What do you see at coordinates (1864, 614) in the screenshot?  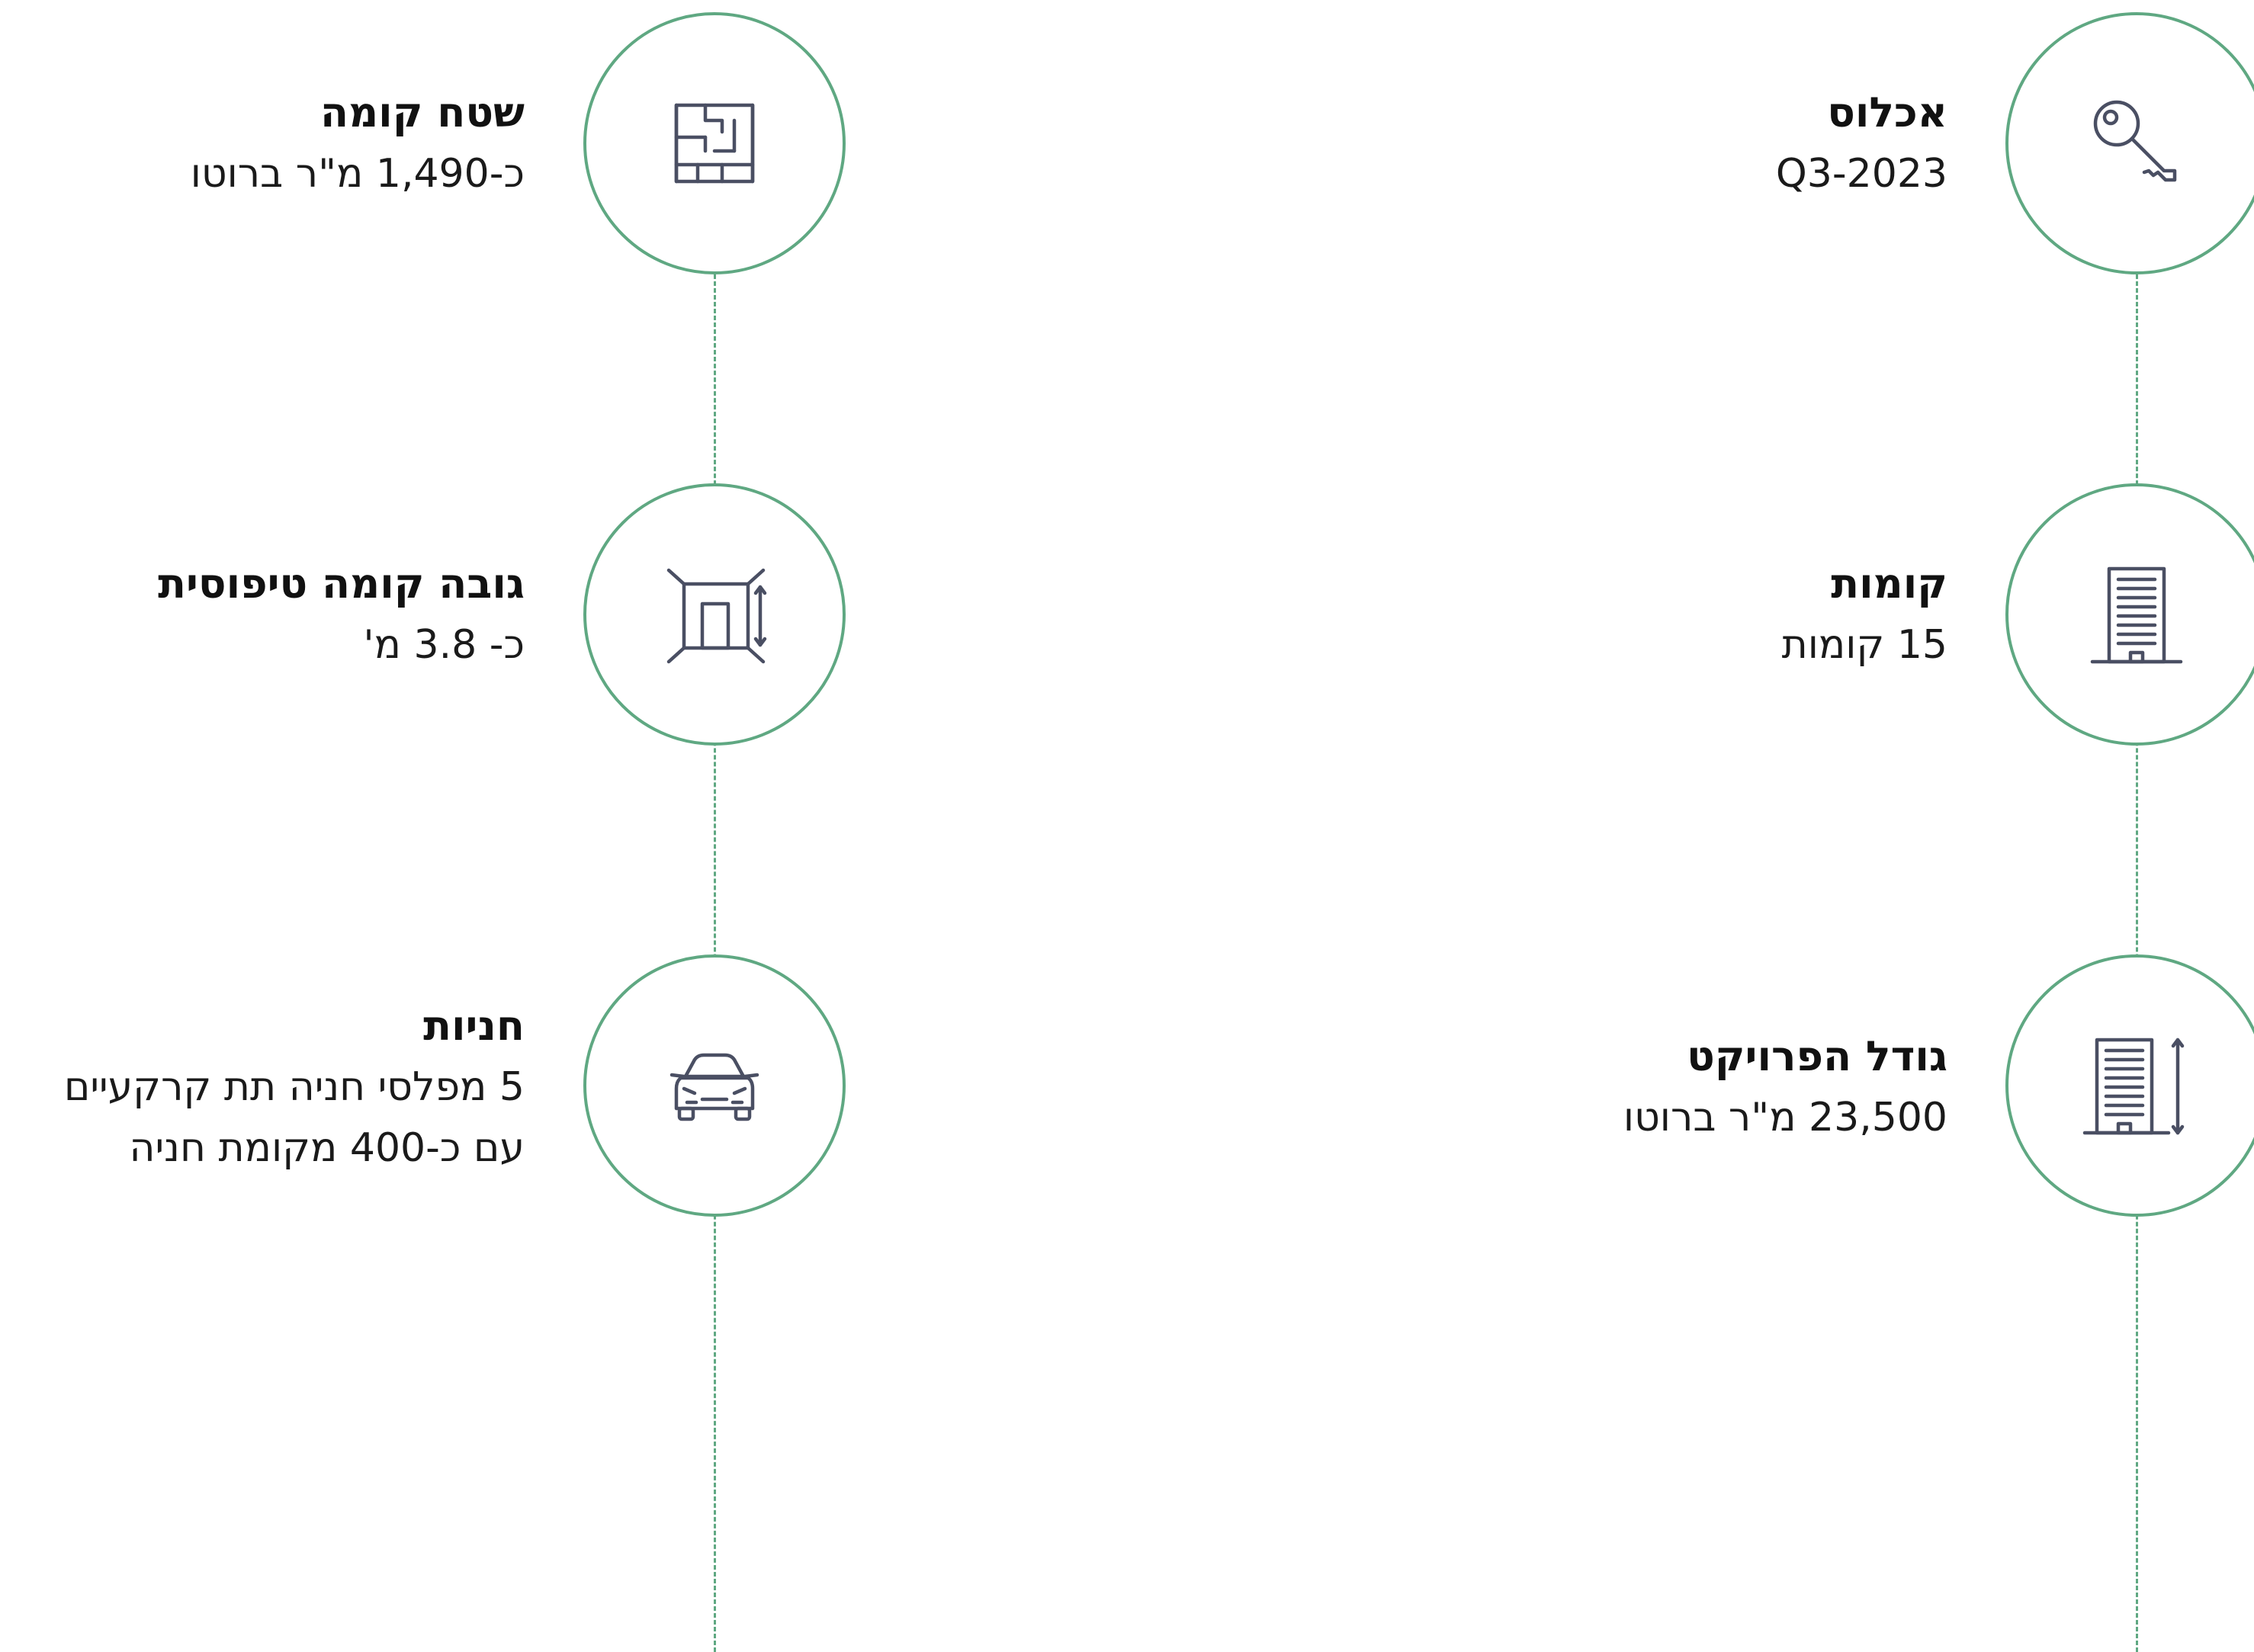 I see `floors-info: קומות 15 קומות` at bounding box center [1864, 614].